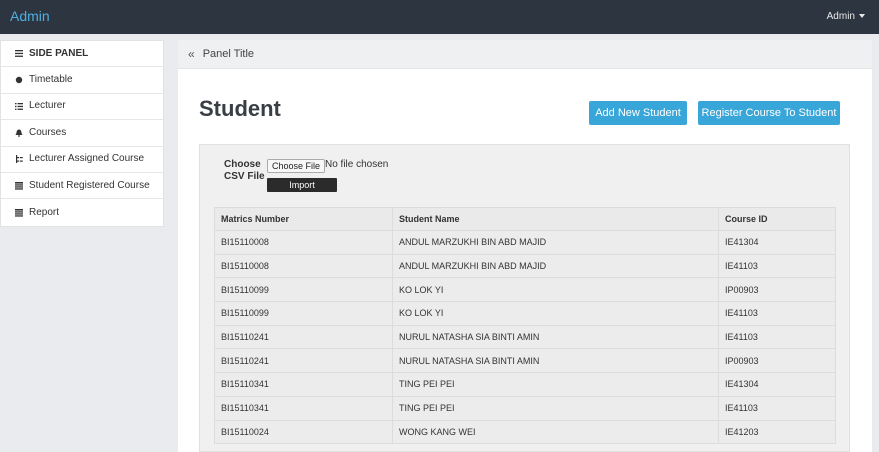  What do you see at coordinates (191, 54) in the screenshot?
I see `double-chevron-left-icon: «` at bounding box center [191, 54].